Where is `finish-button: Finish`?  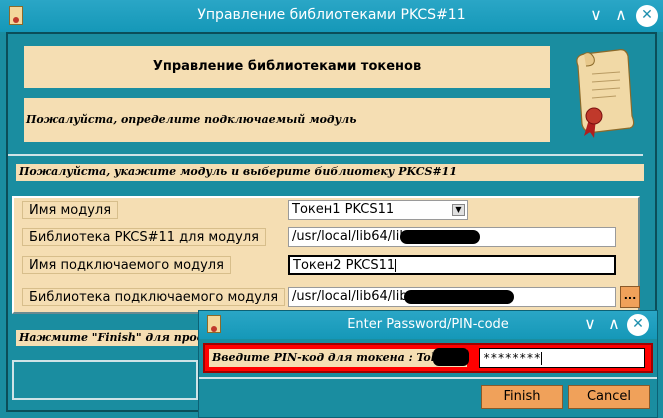 finish-button: Finish is located at coordinates (522, 397).